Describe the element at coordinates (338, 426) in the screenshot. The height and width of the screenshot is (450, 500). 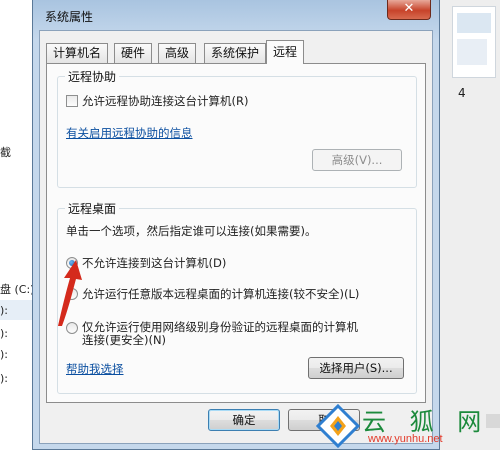
I see `watermark-logo-icon` at that location.